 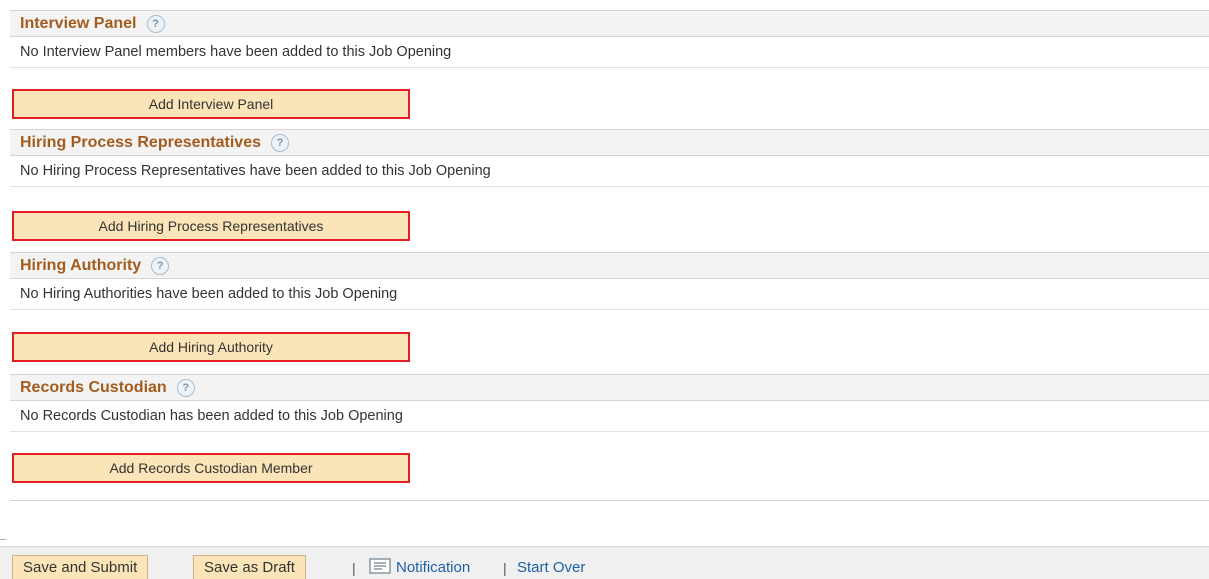 What do you see at coordinates (609, 142) in the screenshot?
I see `section-header: Hiring Process Representatives ?` at bounding box center [609, 142].